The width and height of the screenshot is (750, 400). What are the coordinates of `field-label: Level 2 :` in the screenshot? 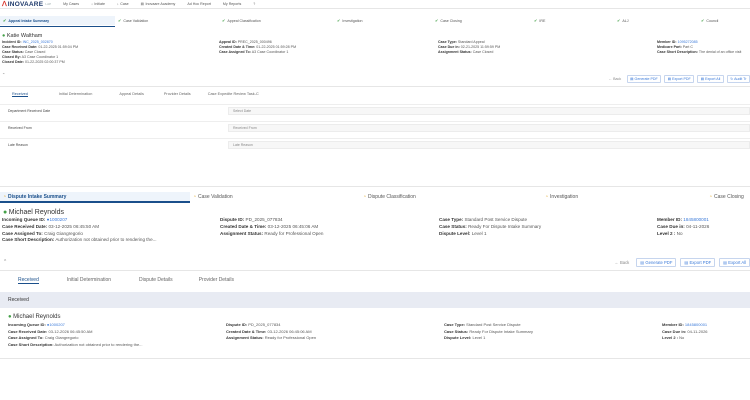 It's located at (670, 337).